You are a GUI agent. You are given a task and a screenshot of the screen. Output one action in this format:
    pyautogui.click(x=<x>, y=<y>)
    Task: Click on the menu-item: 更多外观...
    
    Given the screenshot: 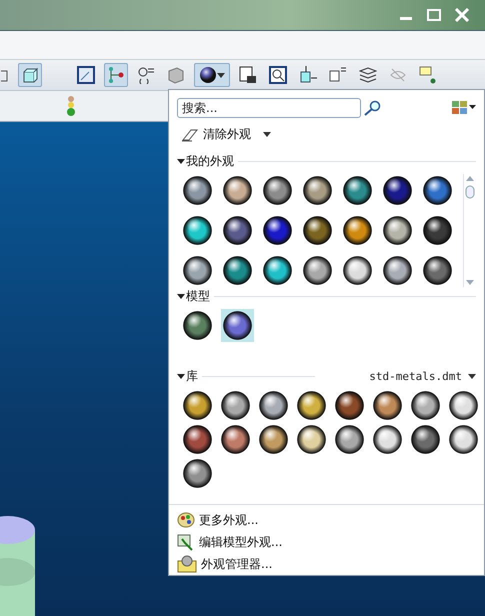 What is the action you would take?
    pyautogui.click(x=326, y=520)
    